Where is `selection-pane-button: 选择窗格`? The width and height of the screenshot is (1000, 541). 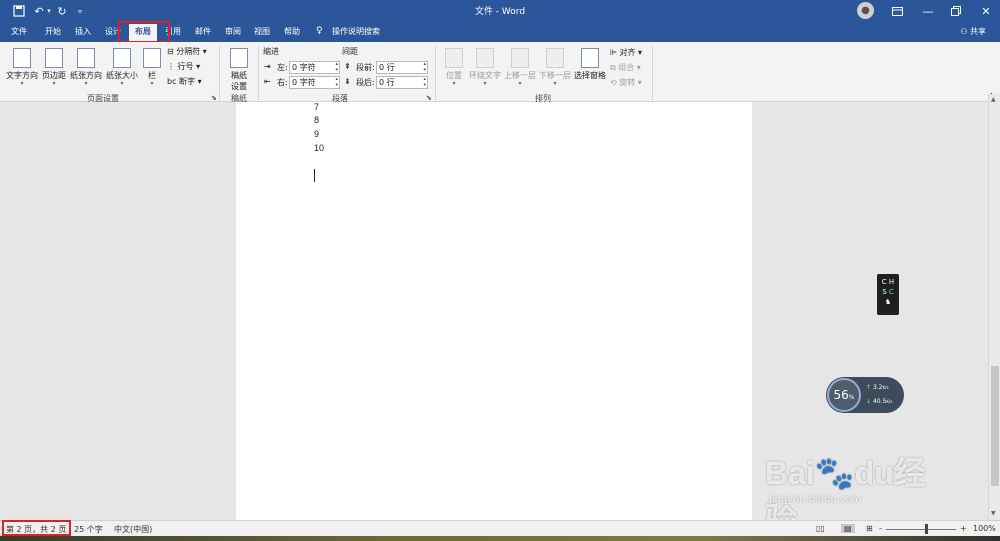
selection-pane-button: 选择窗格 is located at coordinates (590, 64).